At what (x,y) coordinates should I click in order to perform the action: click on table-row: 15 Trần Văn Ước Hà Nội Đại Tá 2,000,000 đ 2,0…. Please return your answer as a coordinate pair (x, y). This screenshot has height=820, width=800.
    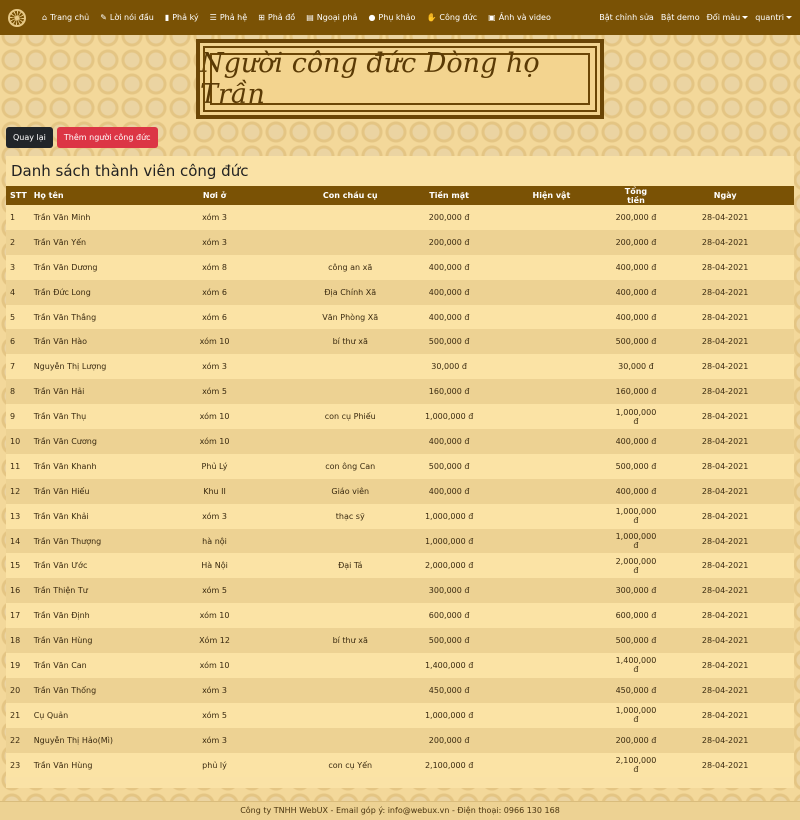
    Looking at the image, I should click on (400, 566).